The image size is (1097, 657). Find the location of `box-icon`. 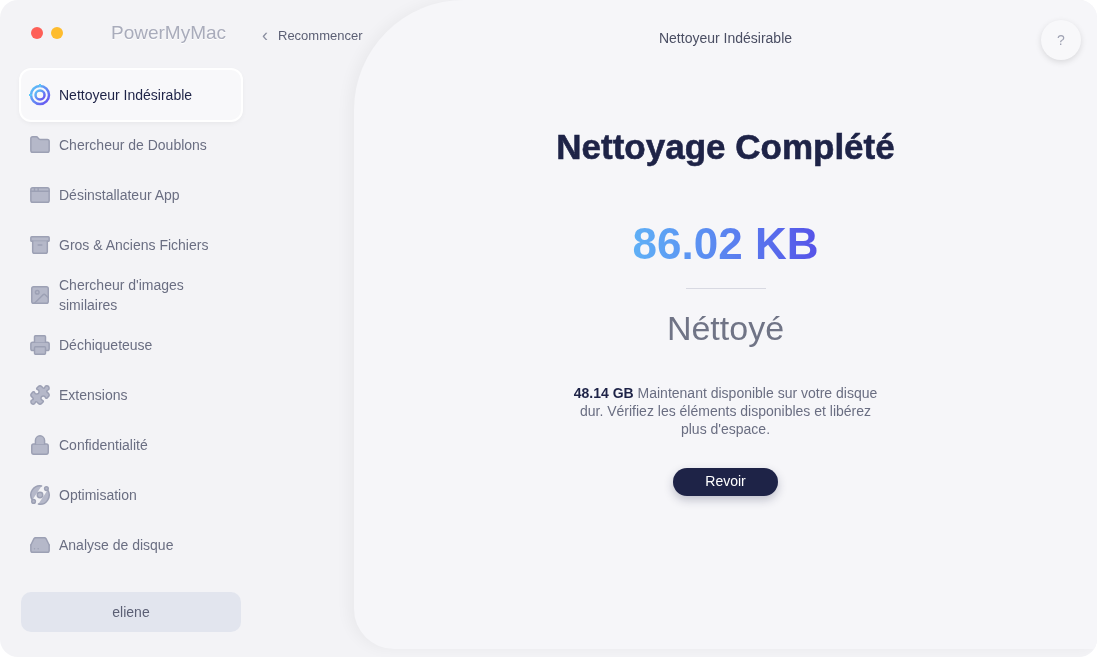

box-icon is located at coordinates (40, 245).